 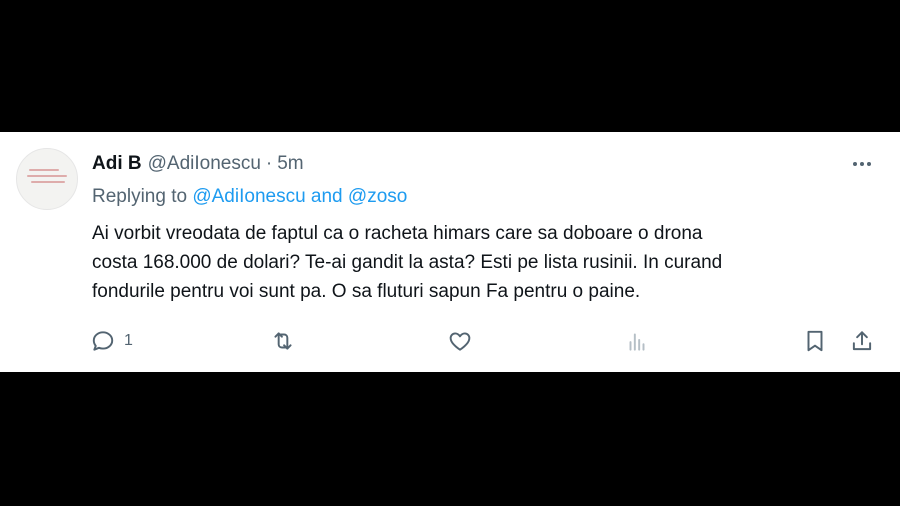 I want to click on mention-link: @AdiIonescu, so click(x=248, y=196).